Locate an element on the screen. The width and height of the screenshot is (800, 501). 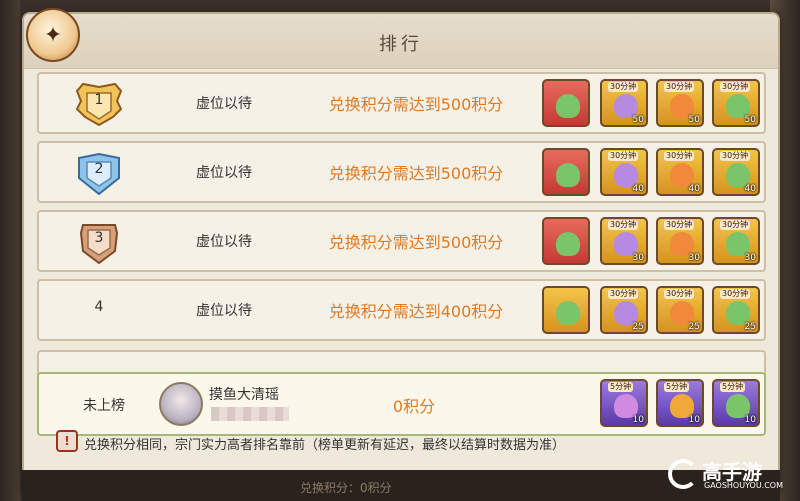
avatar is located at coordinates (181, 404).